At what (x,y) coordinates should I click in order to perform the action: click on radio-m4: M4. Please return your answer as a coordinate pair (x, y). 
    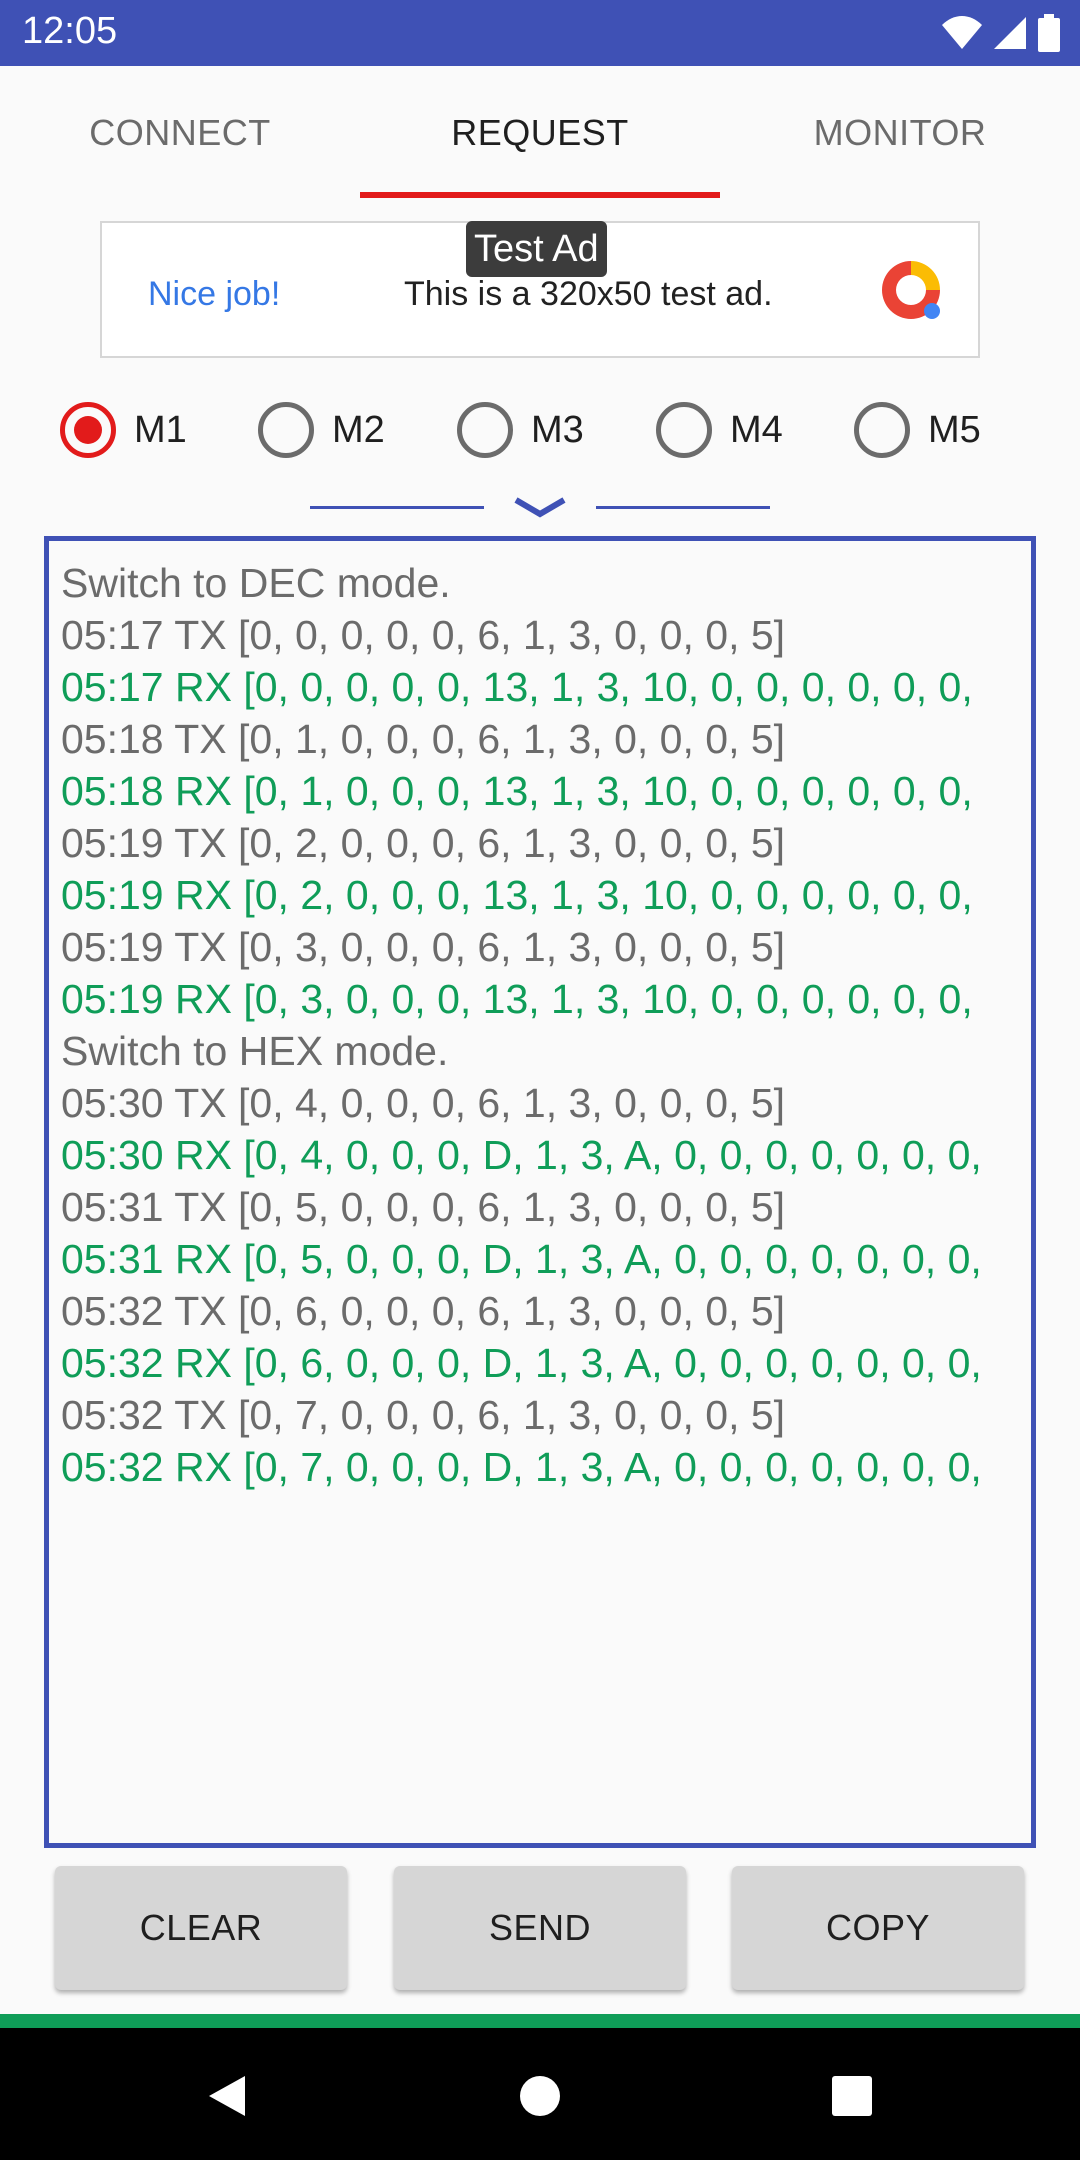
    Looking at the image, I should click on (719, 430).